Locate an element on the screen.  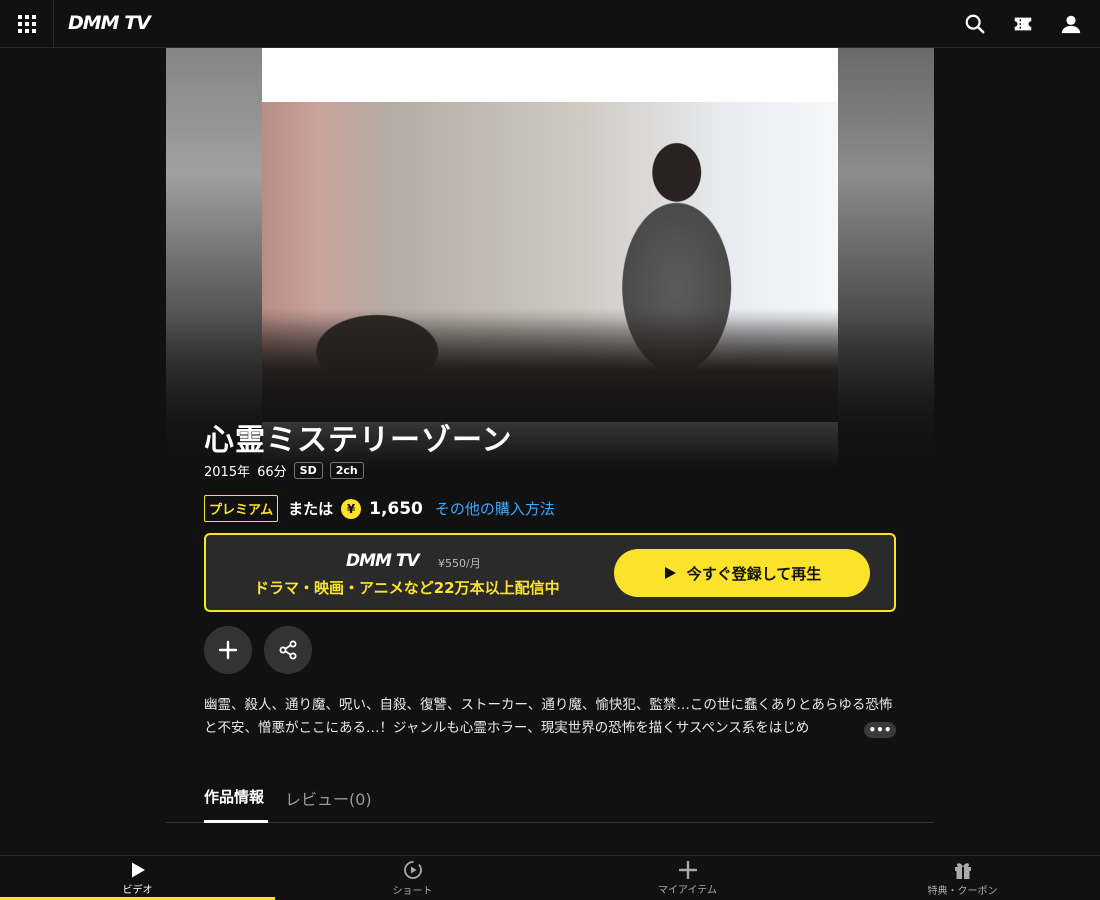
nav-video: ビデオ is located at coordinates (137, 878).